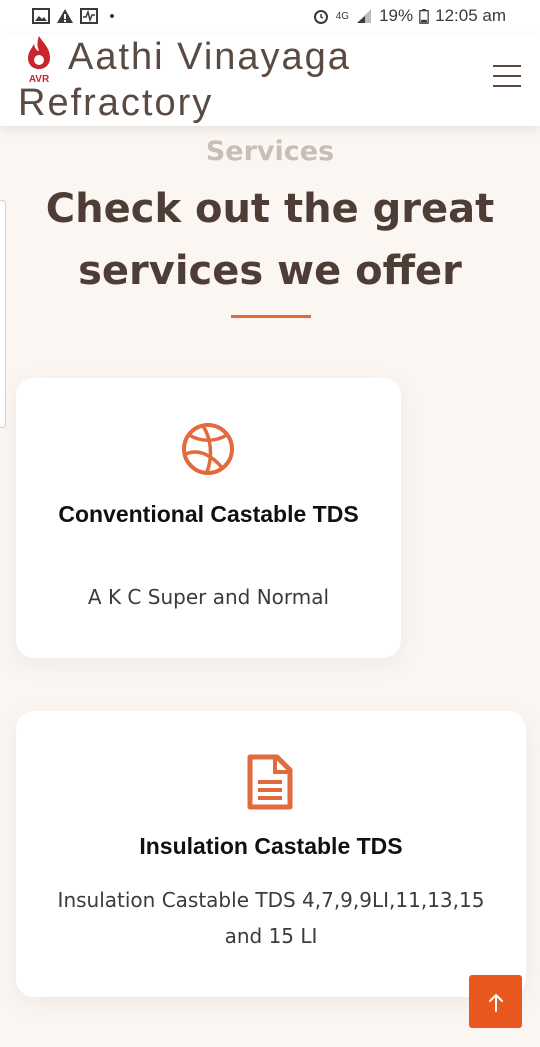  I want to click on battery-icon, so click(424, 16).